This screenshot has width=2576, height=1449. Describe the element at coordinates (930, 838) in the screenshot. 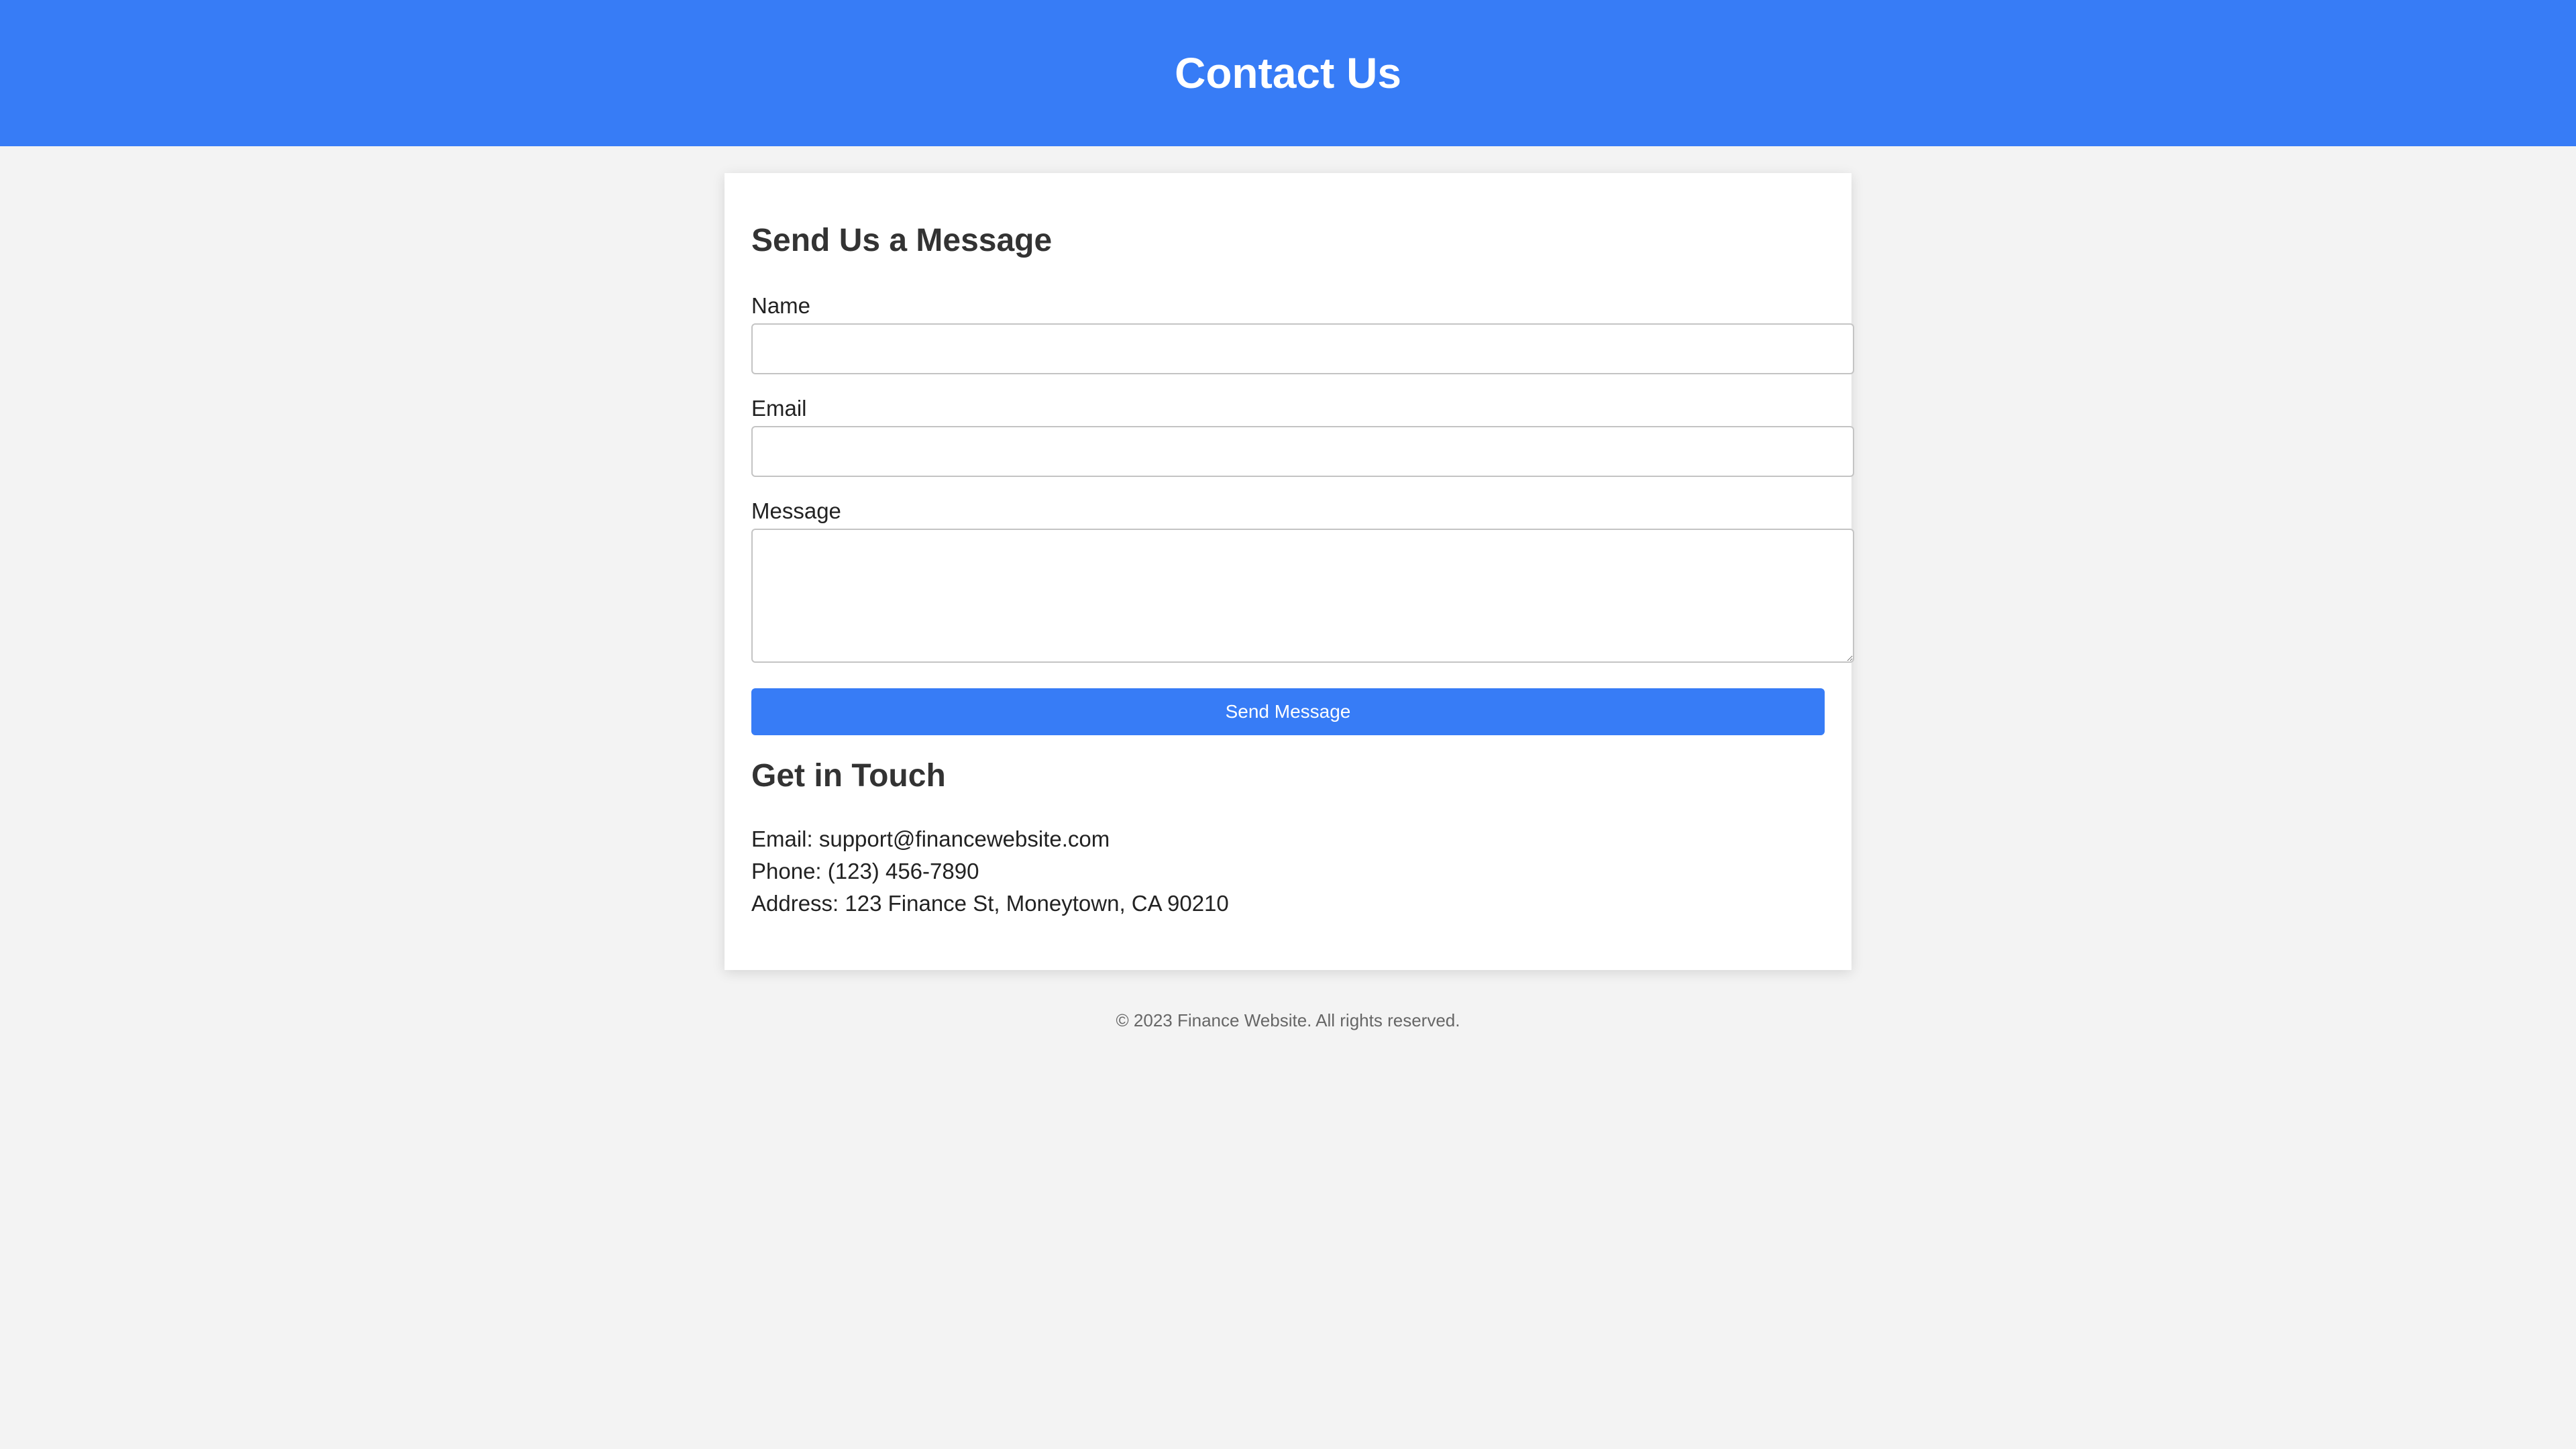

I see `contact-email: Email: support@financewebsite.com` at that location.